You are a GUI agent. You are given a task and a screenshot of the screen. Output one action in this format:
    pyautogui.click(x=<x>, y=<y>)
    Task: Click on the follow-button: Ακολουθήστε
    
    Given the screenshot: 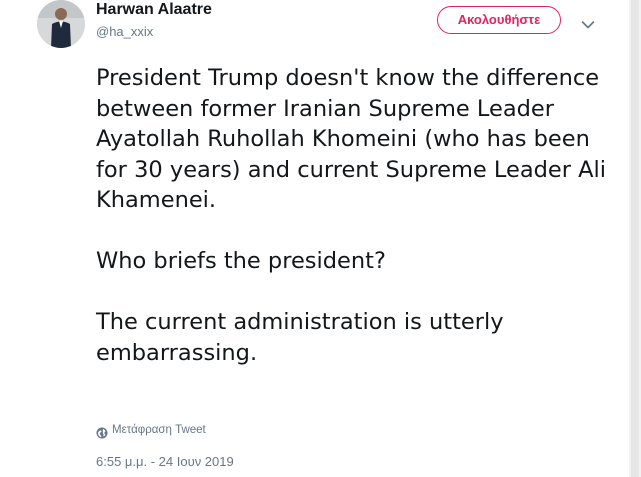 What is the action you would take?
    pyautogui.click(x=499, y=20)
    